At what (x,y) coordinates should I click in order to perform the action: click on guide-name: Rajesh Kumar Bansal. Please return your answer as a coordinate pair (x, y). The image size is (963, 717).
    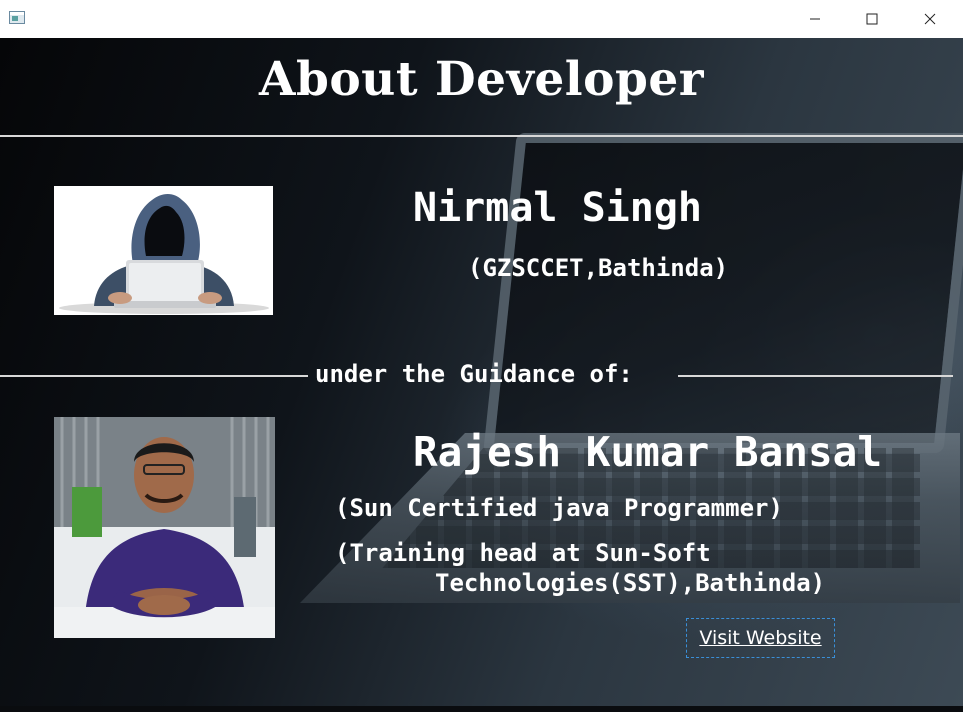
    Looking at the image, I should click on (647, 452).